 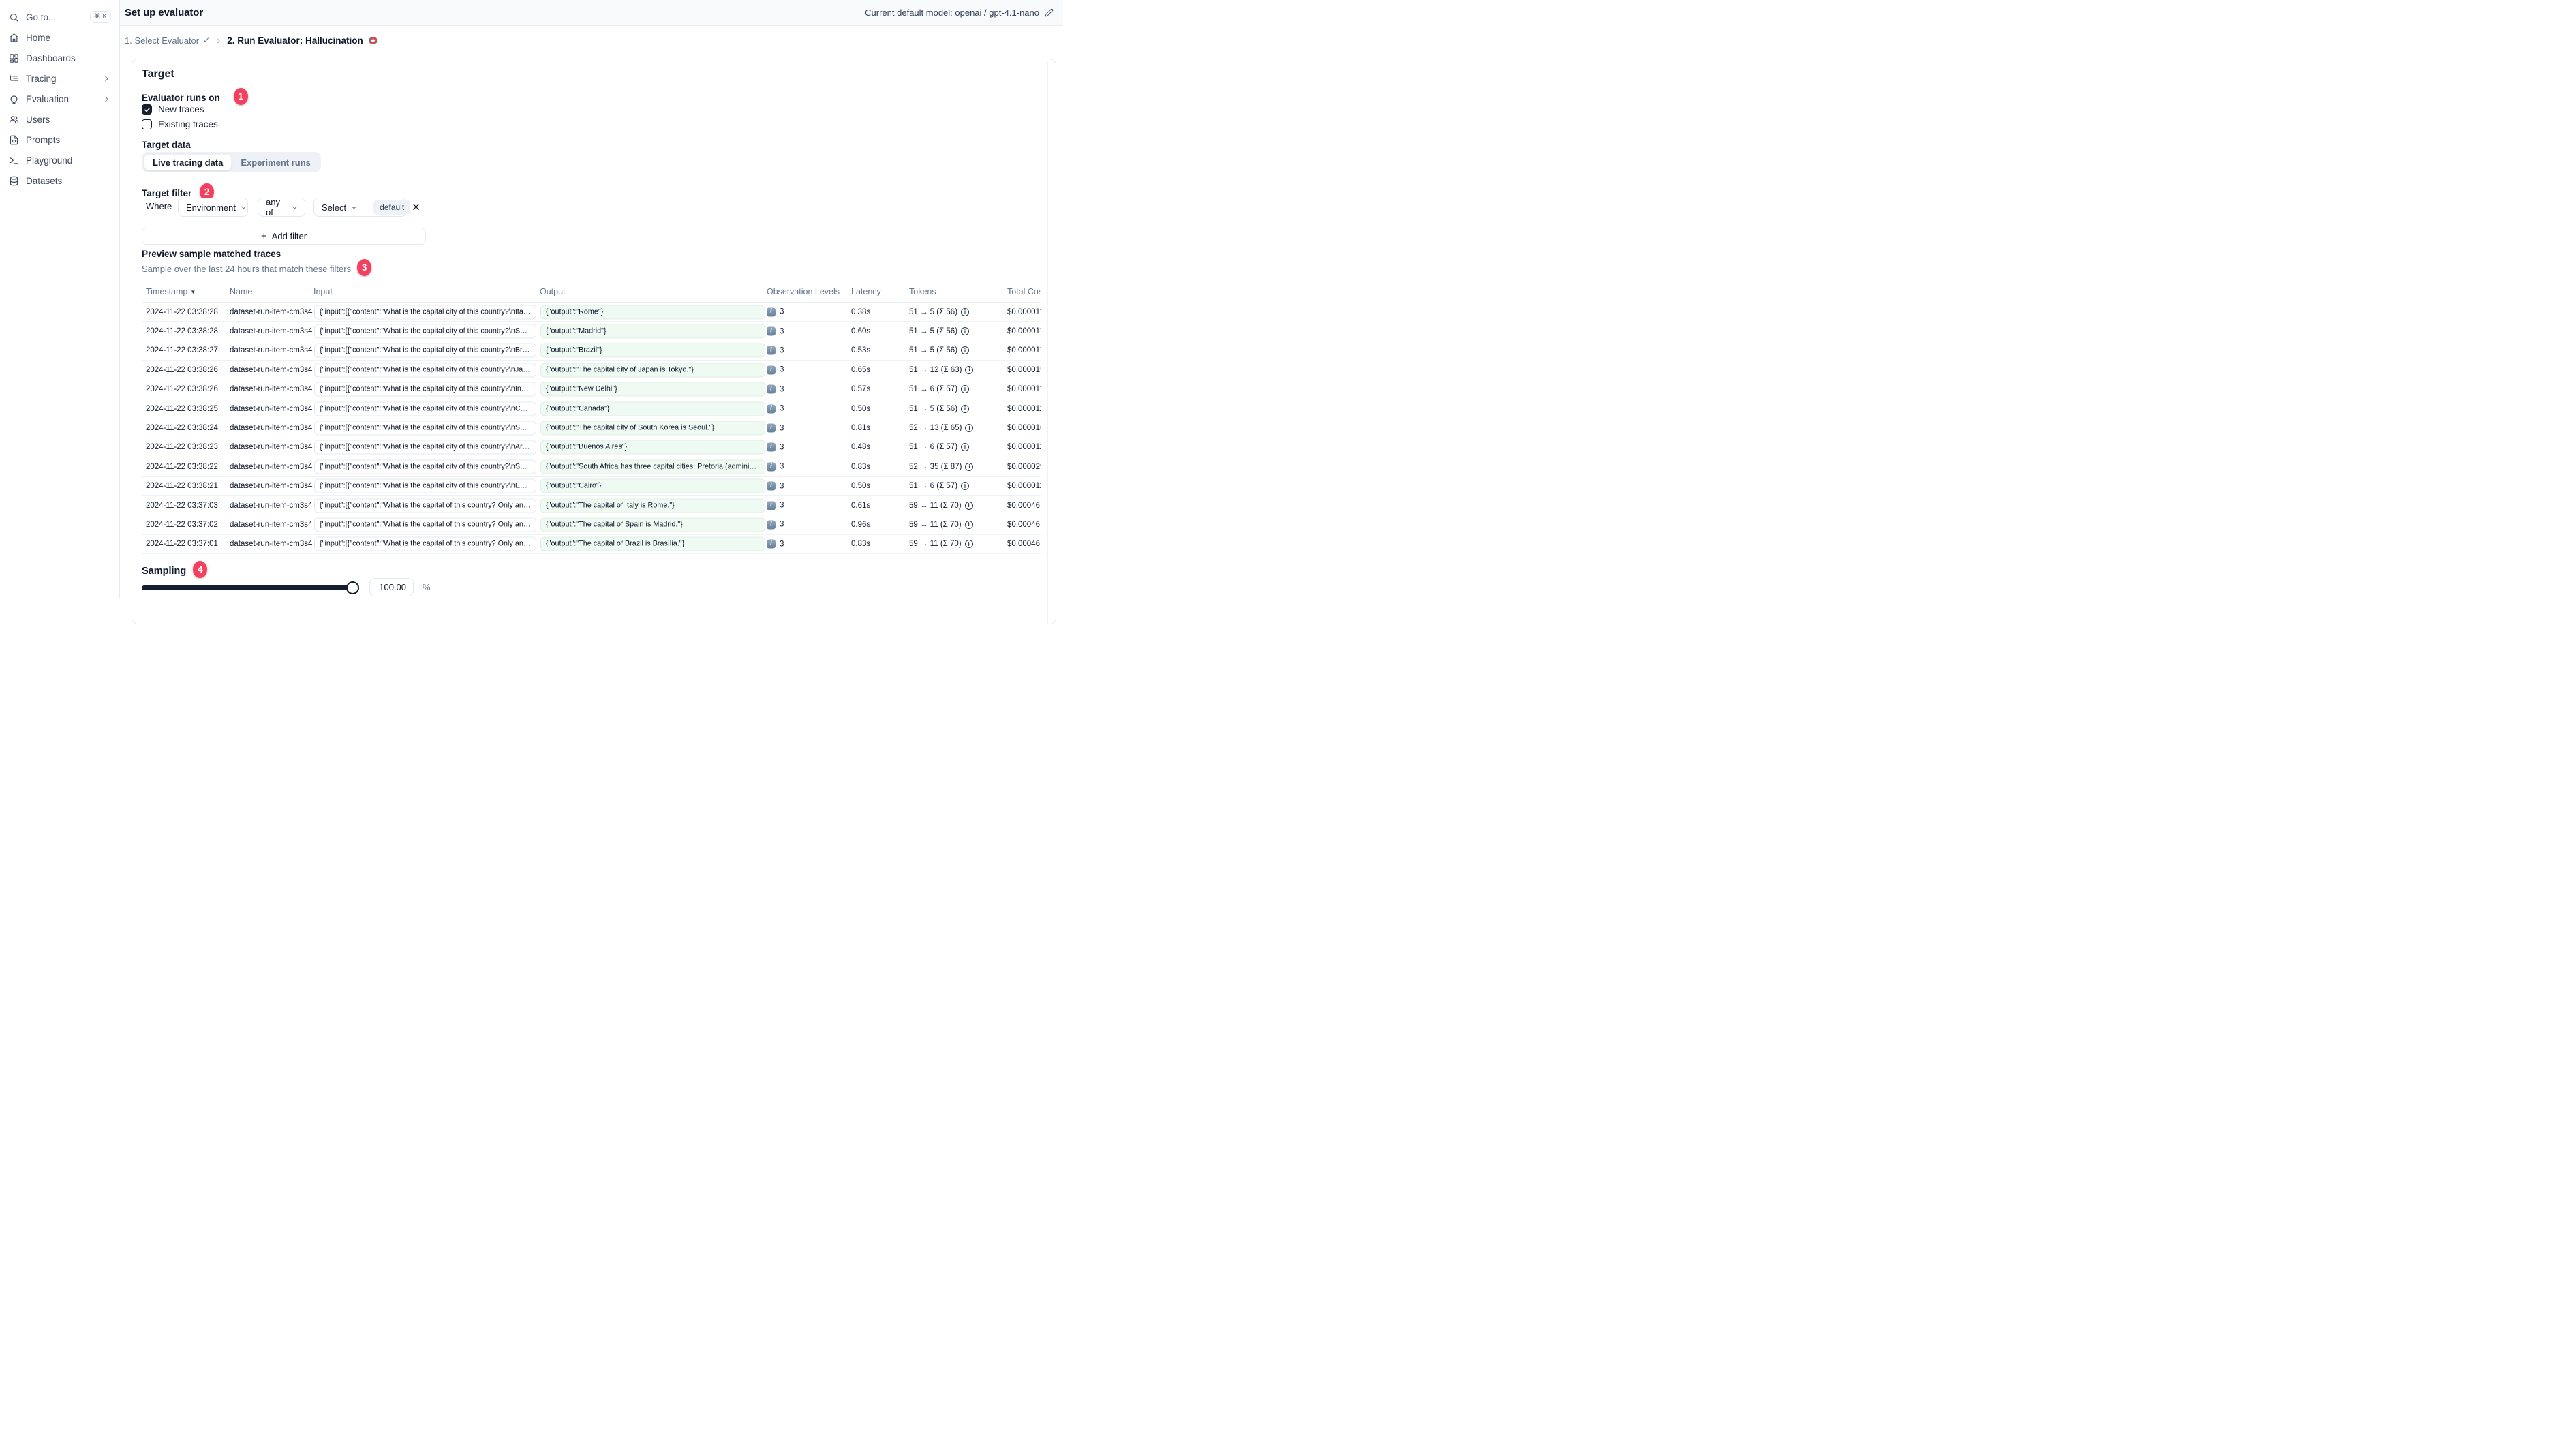 What do you see at coordinates (166, 145) in the screenshot?
I see `target-data-label: Target data` at bounding box center [166, 145].